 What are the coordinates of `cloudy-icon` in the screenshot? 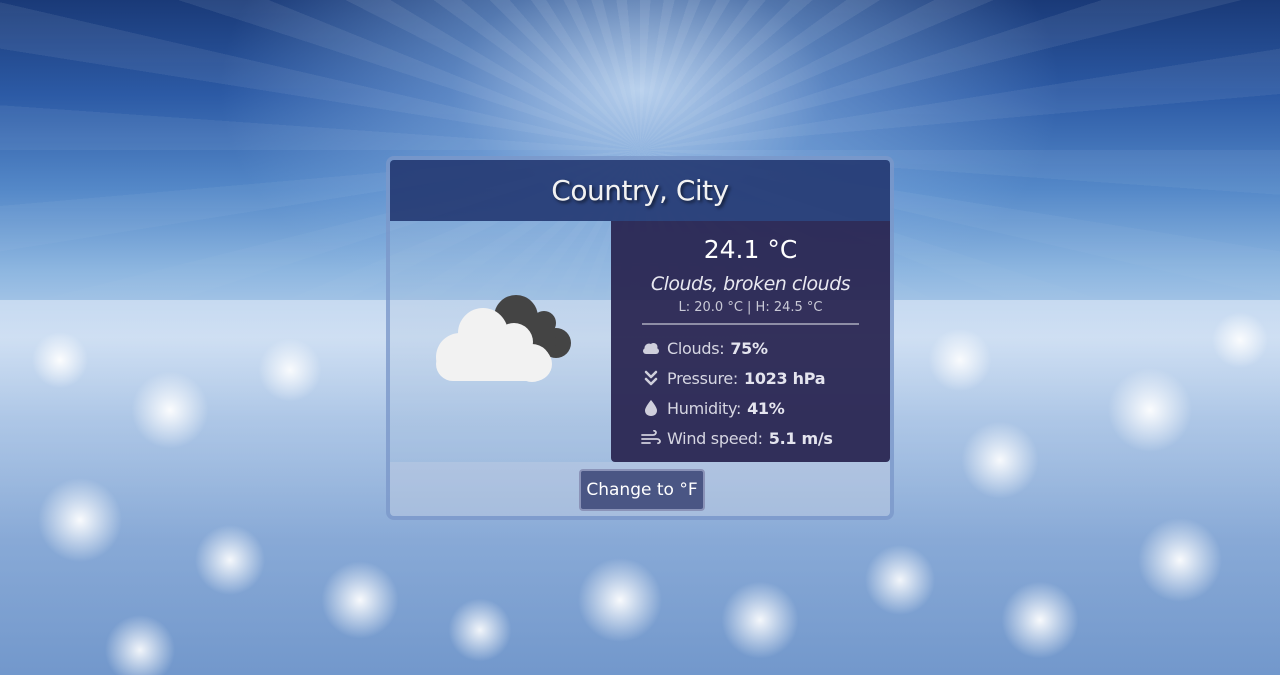 It's located at (503, 338).